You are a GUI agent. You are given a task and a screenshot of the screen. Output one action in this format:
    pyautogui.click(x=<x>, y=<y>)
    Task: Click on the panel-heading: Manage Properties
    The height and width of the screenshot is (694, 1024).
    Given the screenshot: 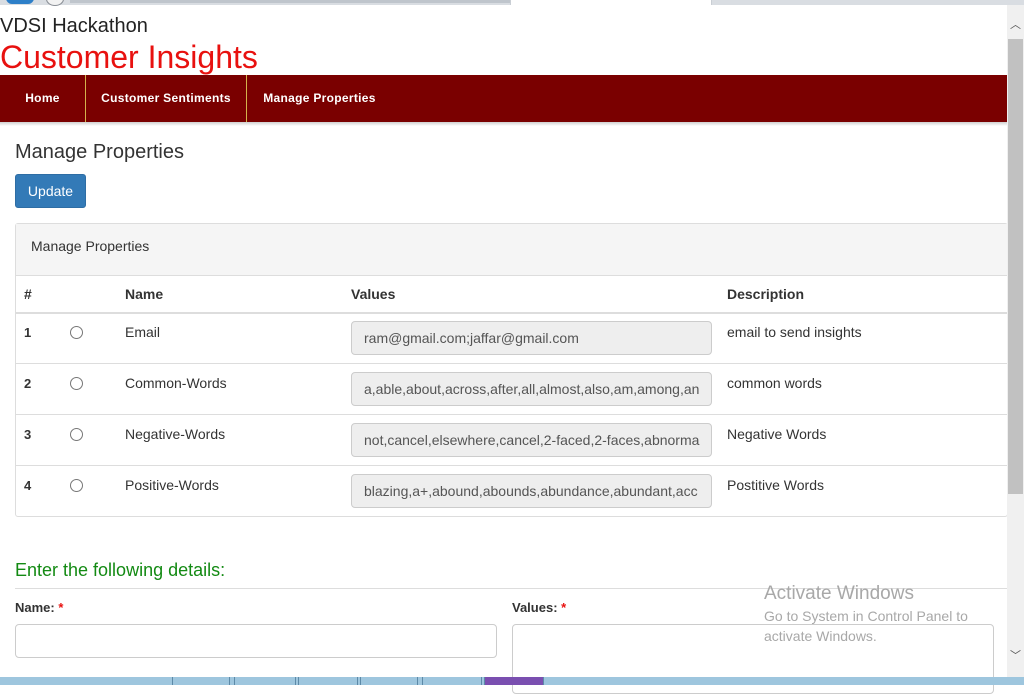 What is the action you would take?
    pyautogui.click(x=511, y=250)
    